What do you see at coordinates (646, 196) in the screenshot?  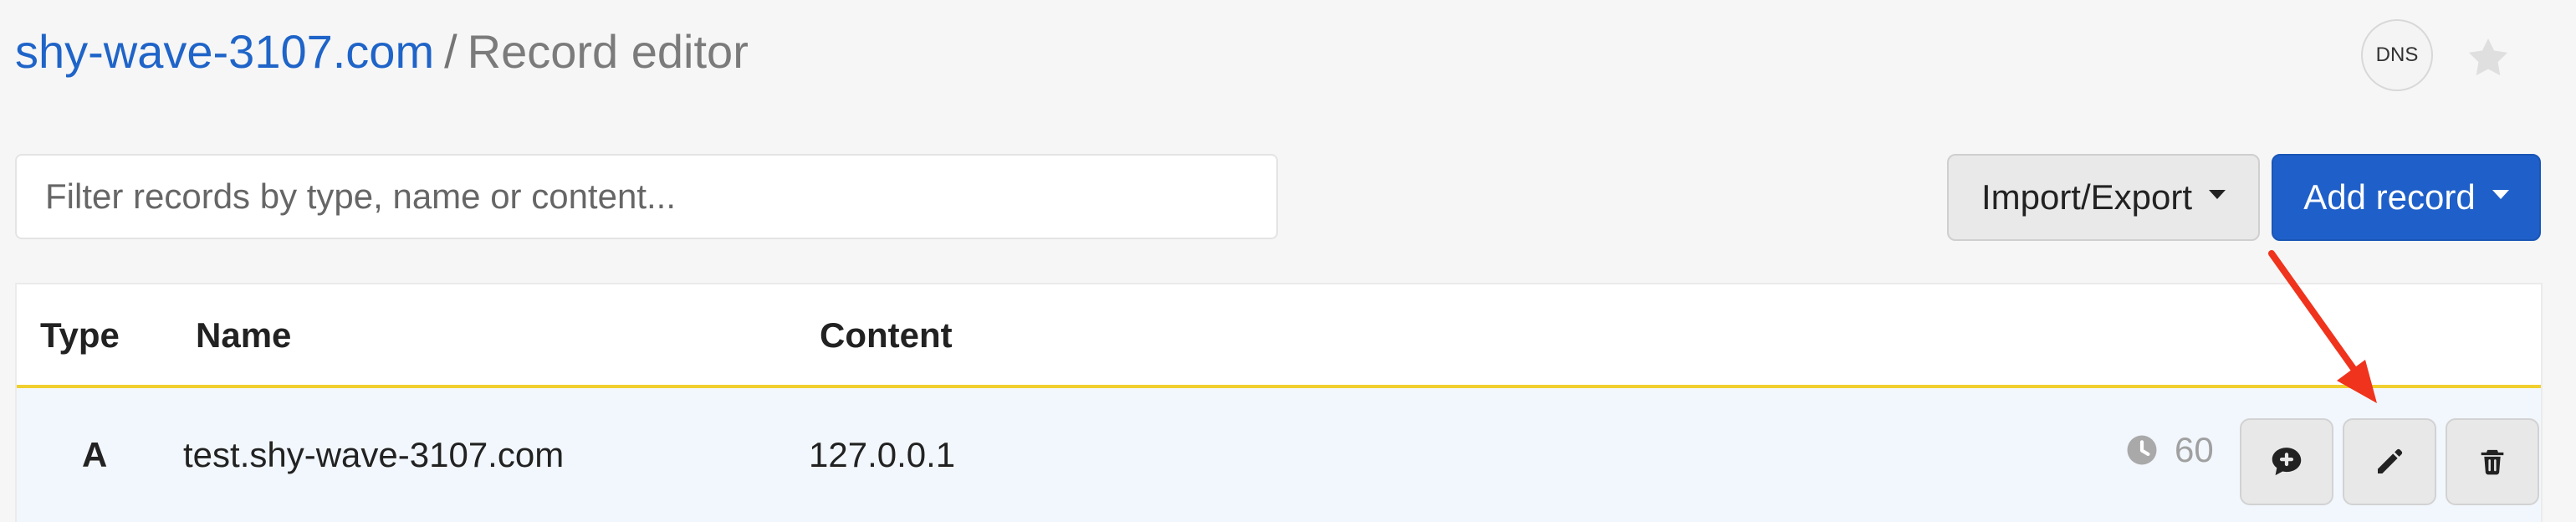 I see `search-input` at bounding box center [646, 196].